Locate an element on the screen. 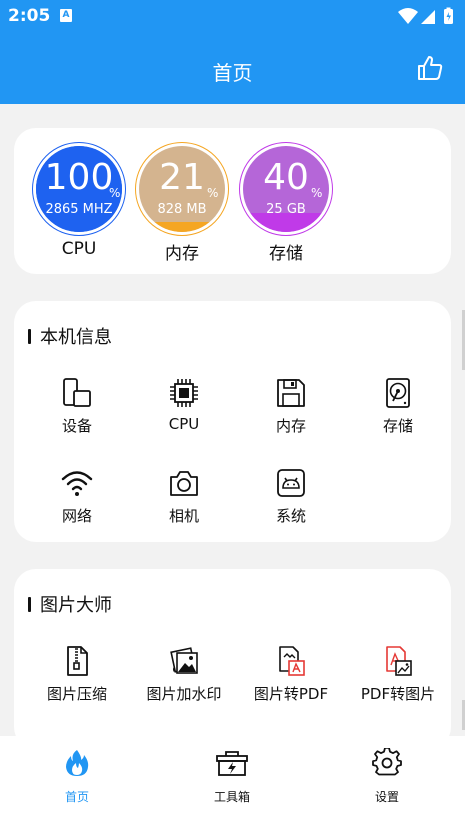 The width and height of the screenshot is (465, 826). gauge-detail: 828 MB is located at coordinates (182, 209).